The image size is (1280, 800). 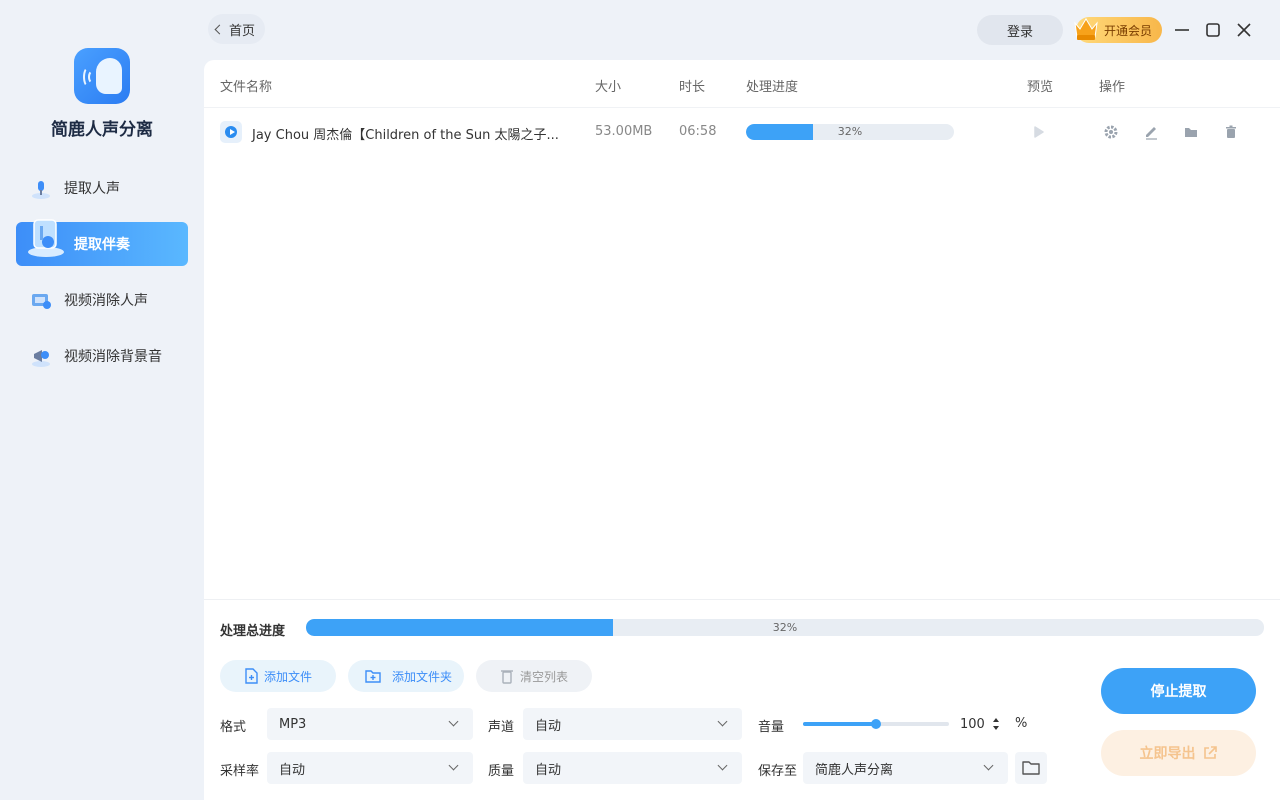 What do you see at coordinates (240, 771) in the screenshot?
I see `samplerate-label: 采样率` at bounding box center [240, 771].